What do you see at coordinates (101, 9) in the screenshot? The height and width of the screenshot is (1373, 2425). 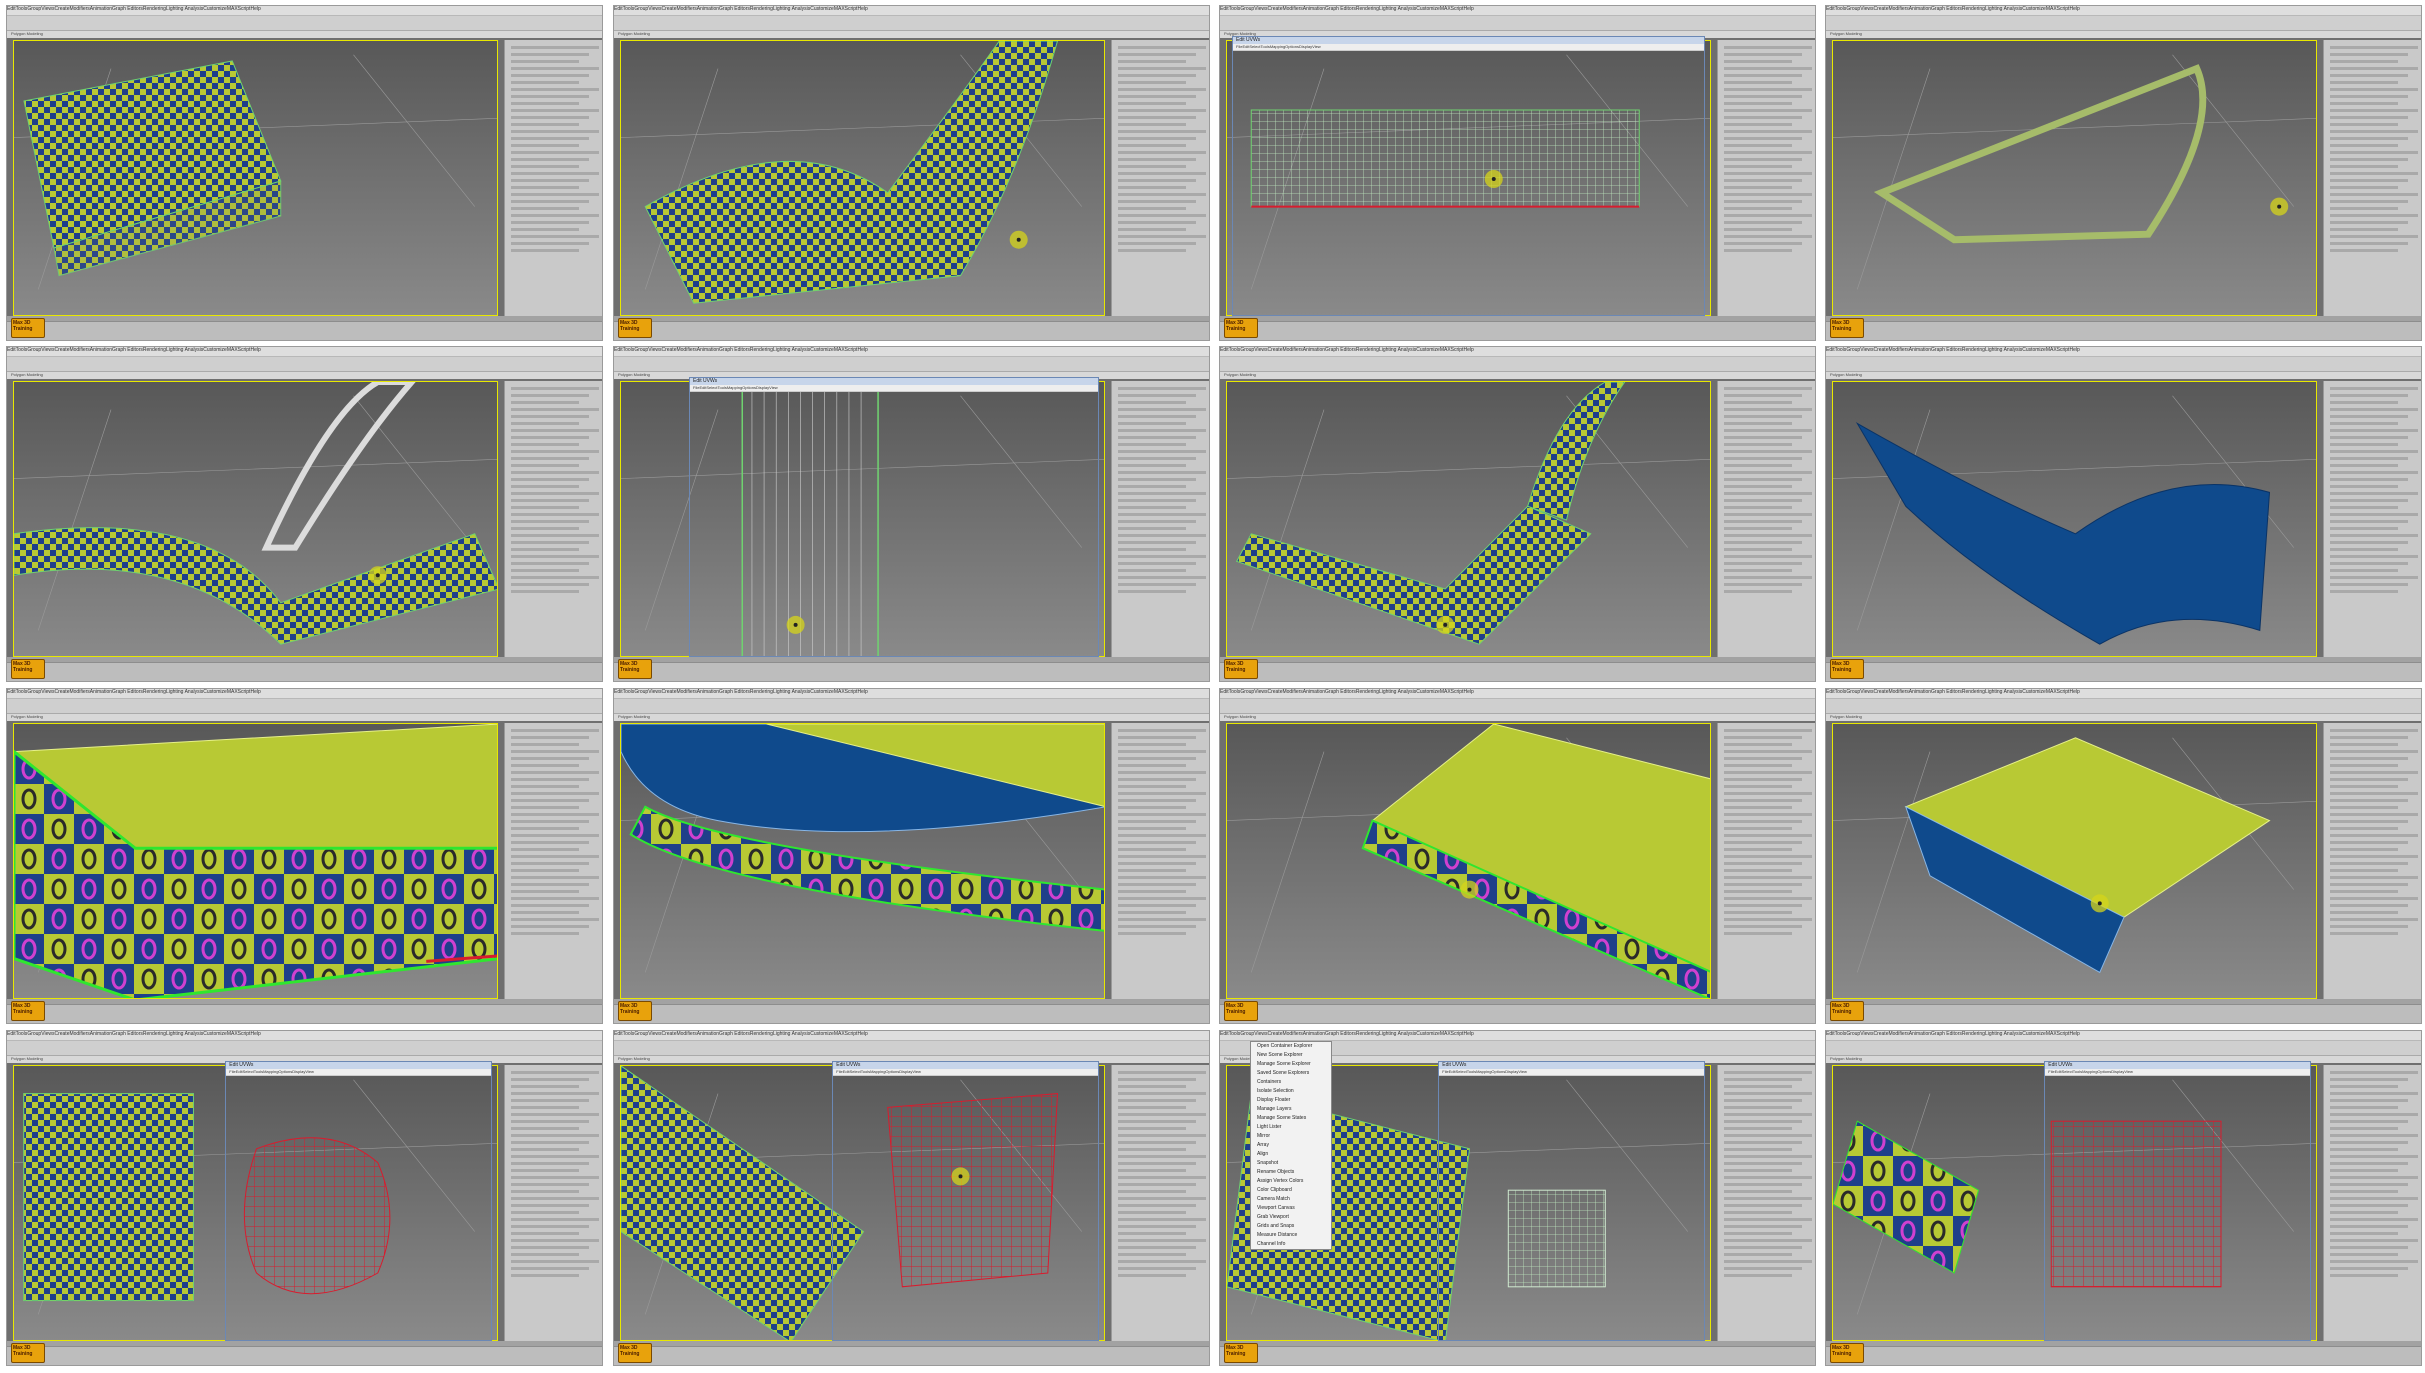 I see `menu-item: Animation` at bounding box center [101, 9].